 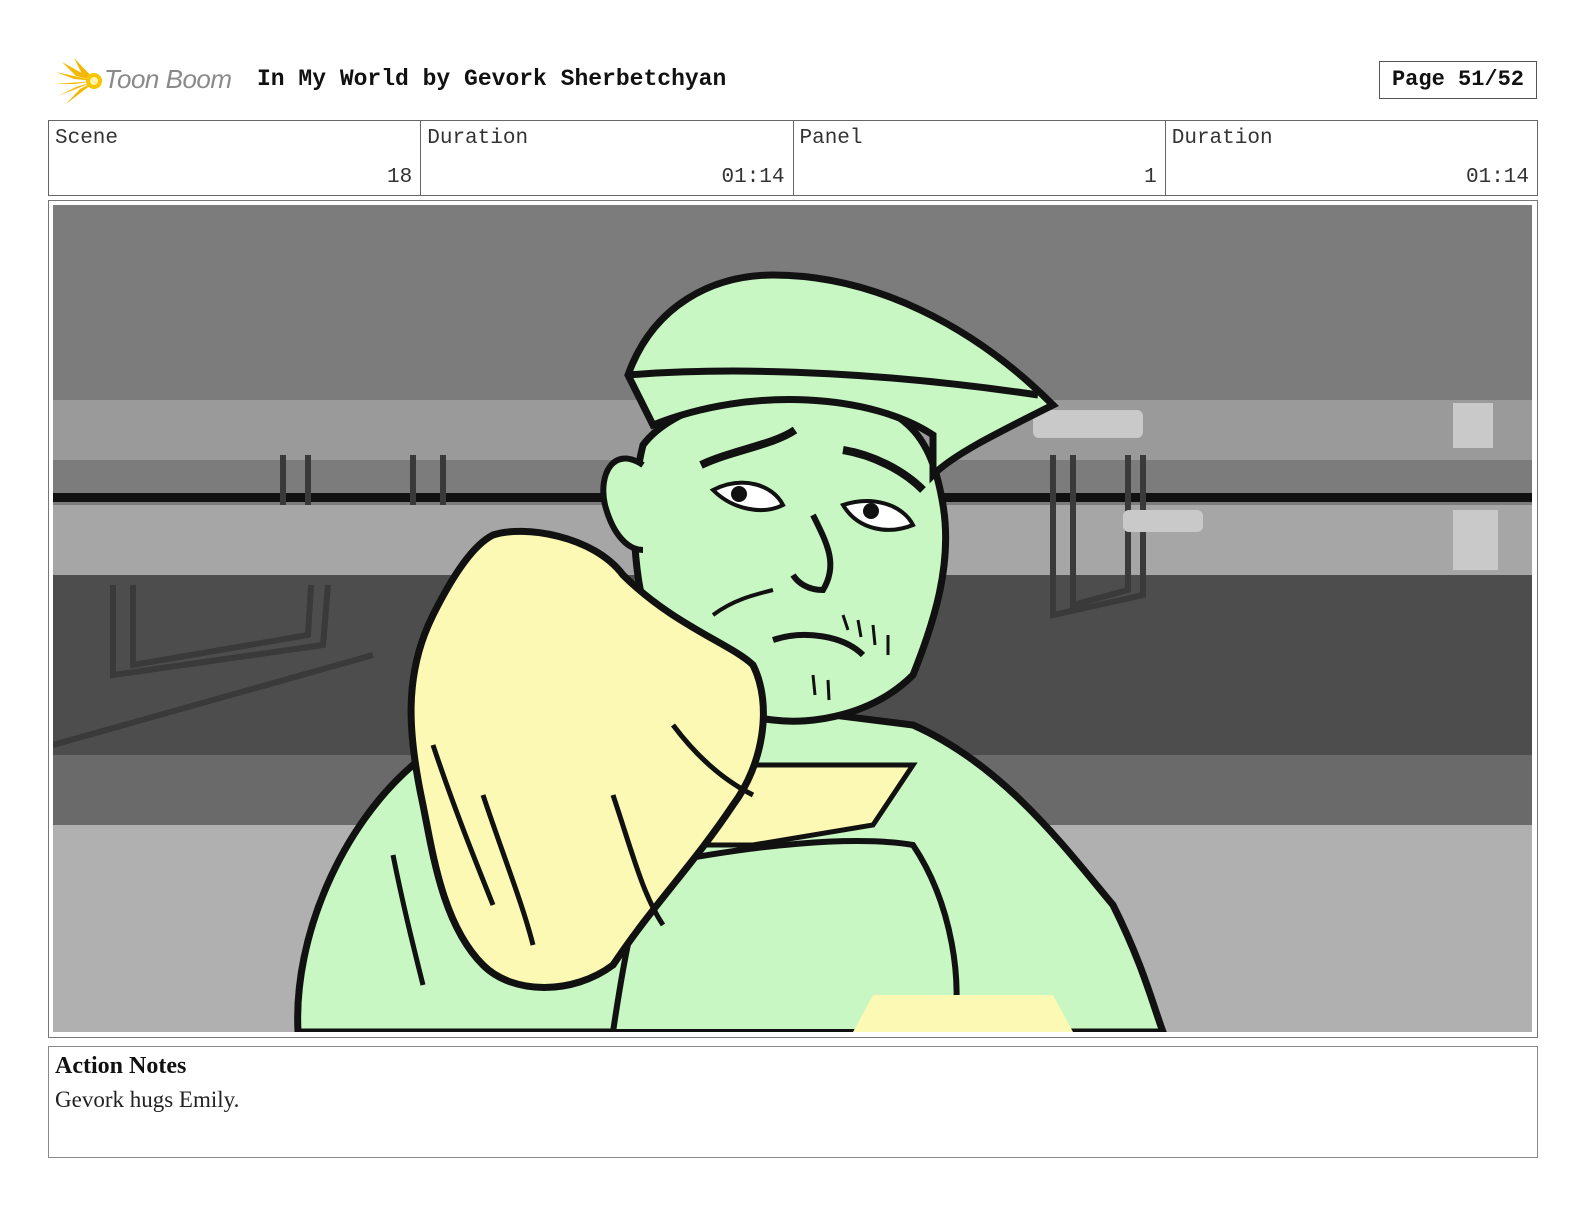 What do you see at coordinates (739, 494) in the screenshot?
I see `left-pupil` at bounding box center [739, 494].